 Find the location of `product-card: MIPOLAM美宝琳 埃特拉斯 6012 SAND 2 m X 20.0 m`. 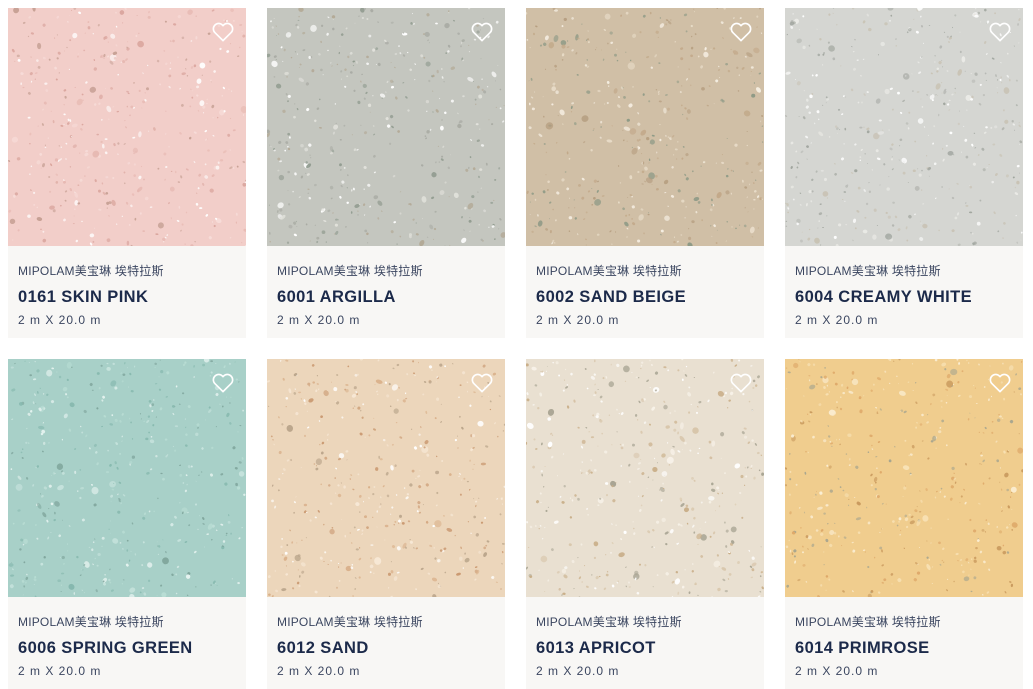

product-card: MIPOLAM美宝琳 埃特拉斯 6012 SAND 2 m X 20.0 m is located at coordinates (386, 524).